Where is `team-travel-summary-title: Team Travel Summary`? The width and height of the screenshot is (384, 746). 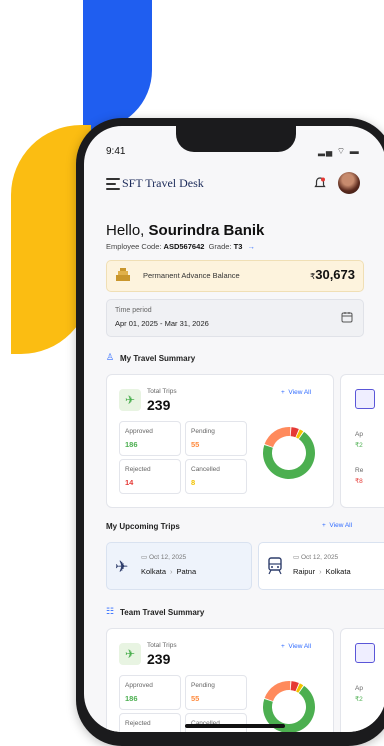
team-travel-summary-title: Team Travel Summary is located at coordinates (162, 612).